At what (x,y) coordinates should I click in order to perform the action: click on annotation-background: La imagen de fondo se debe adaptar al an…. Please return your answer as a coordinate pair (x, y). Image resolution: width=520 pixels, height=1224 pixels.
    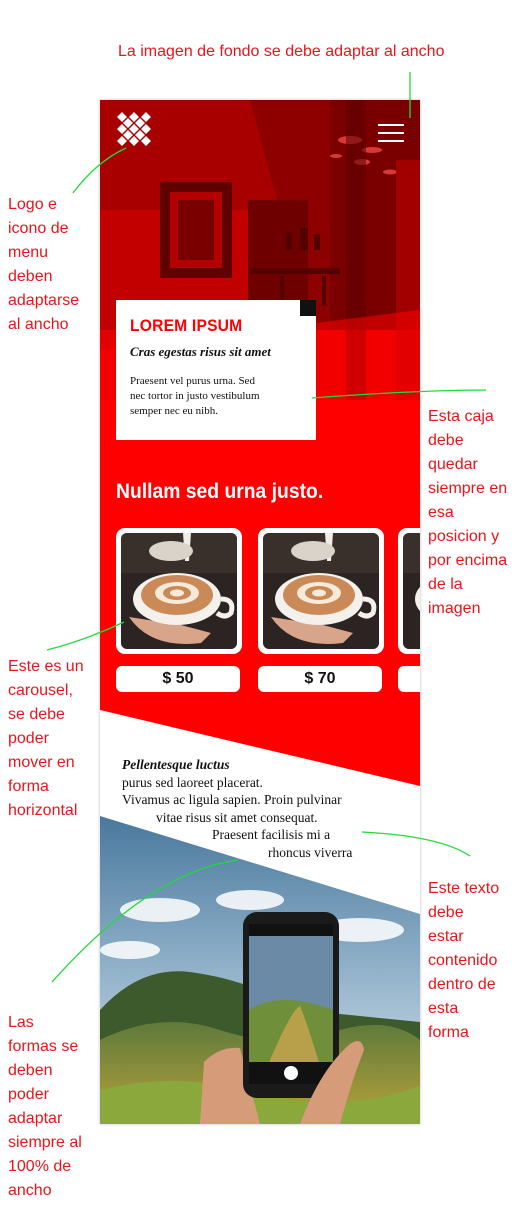
    Looking at the image, I should click on (281, 51).